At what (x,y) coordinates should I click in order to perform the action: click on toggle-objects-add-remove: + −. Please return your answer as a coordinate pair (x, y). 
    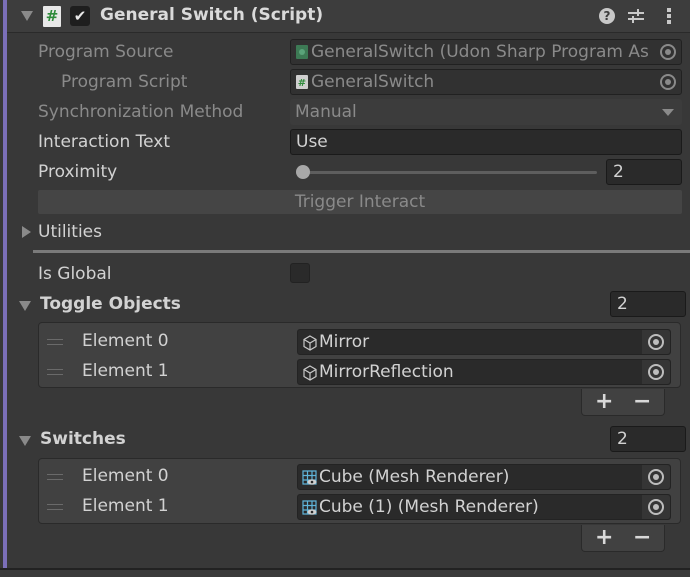
    Looking at the image, I should click on (623, 402).